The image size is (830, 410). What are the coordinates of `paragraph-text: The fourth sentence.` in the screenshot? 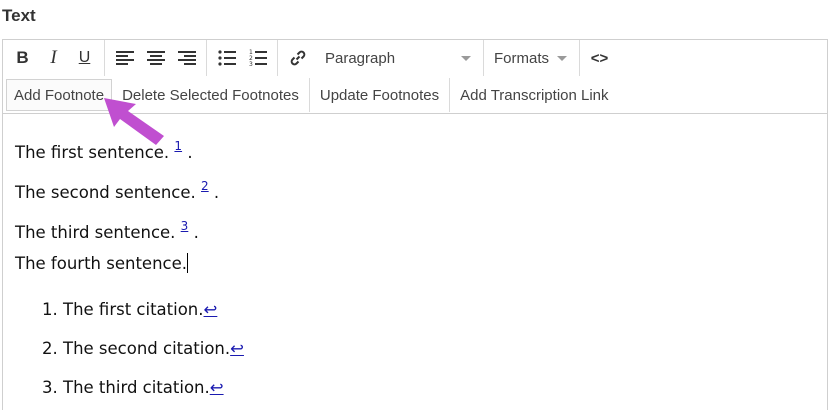 It's located at (101, 263).